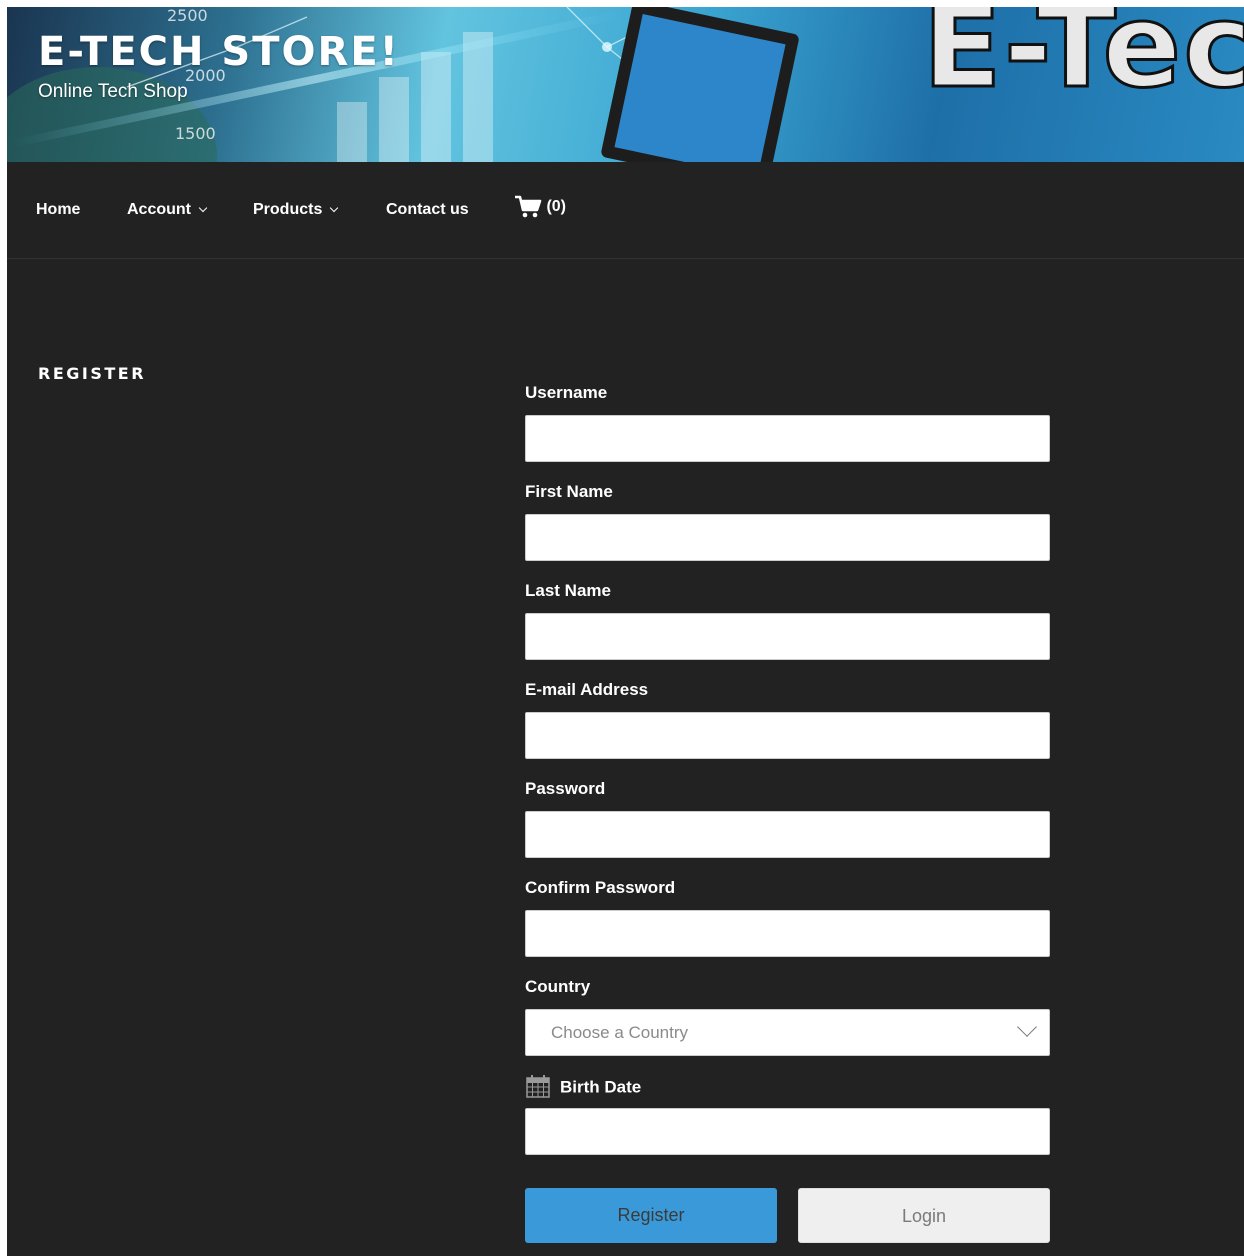 This screenshot has height=1256, width=1244. Describe the element at coordinates (288, 209) in the screenshot. I see `nav-item-label: Products` at that location.